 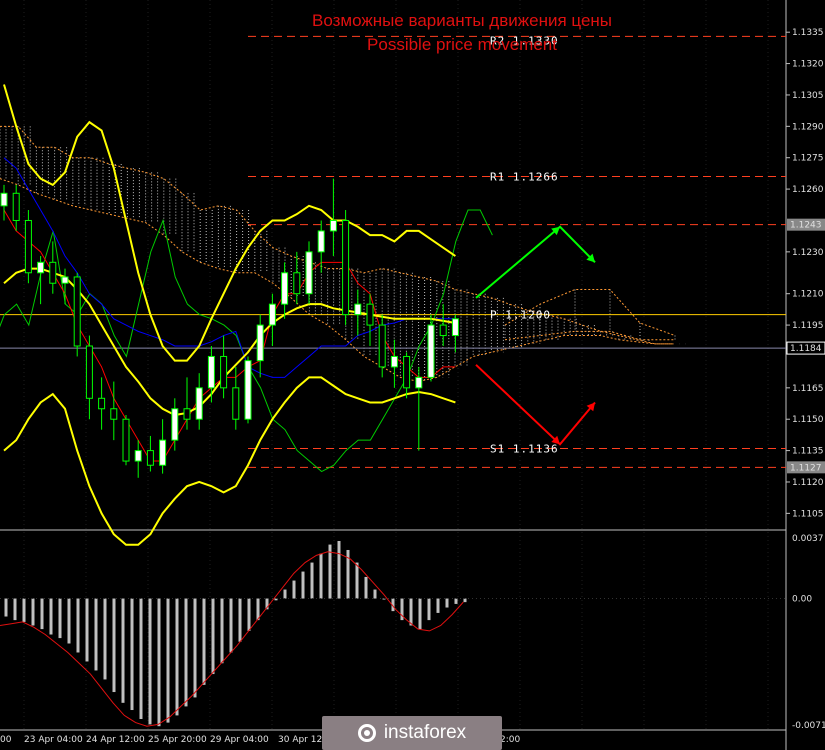 What do you see at coordinates (366, 733) in the screenshot?
I see `logo-ring-icon` at bounding box center [366, 733].